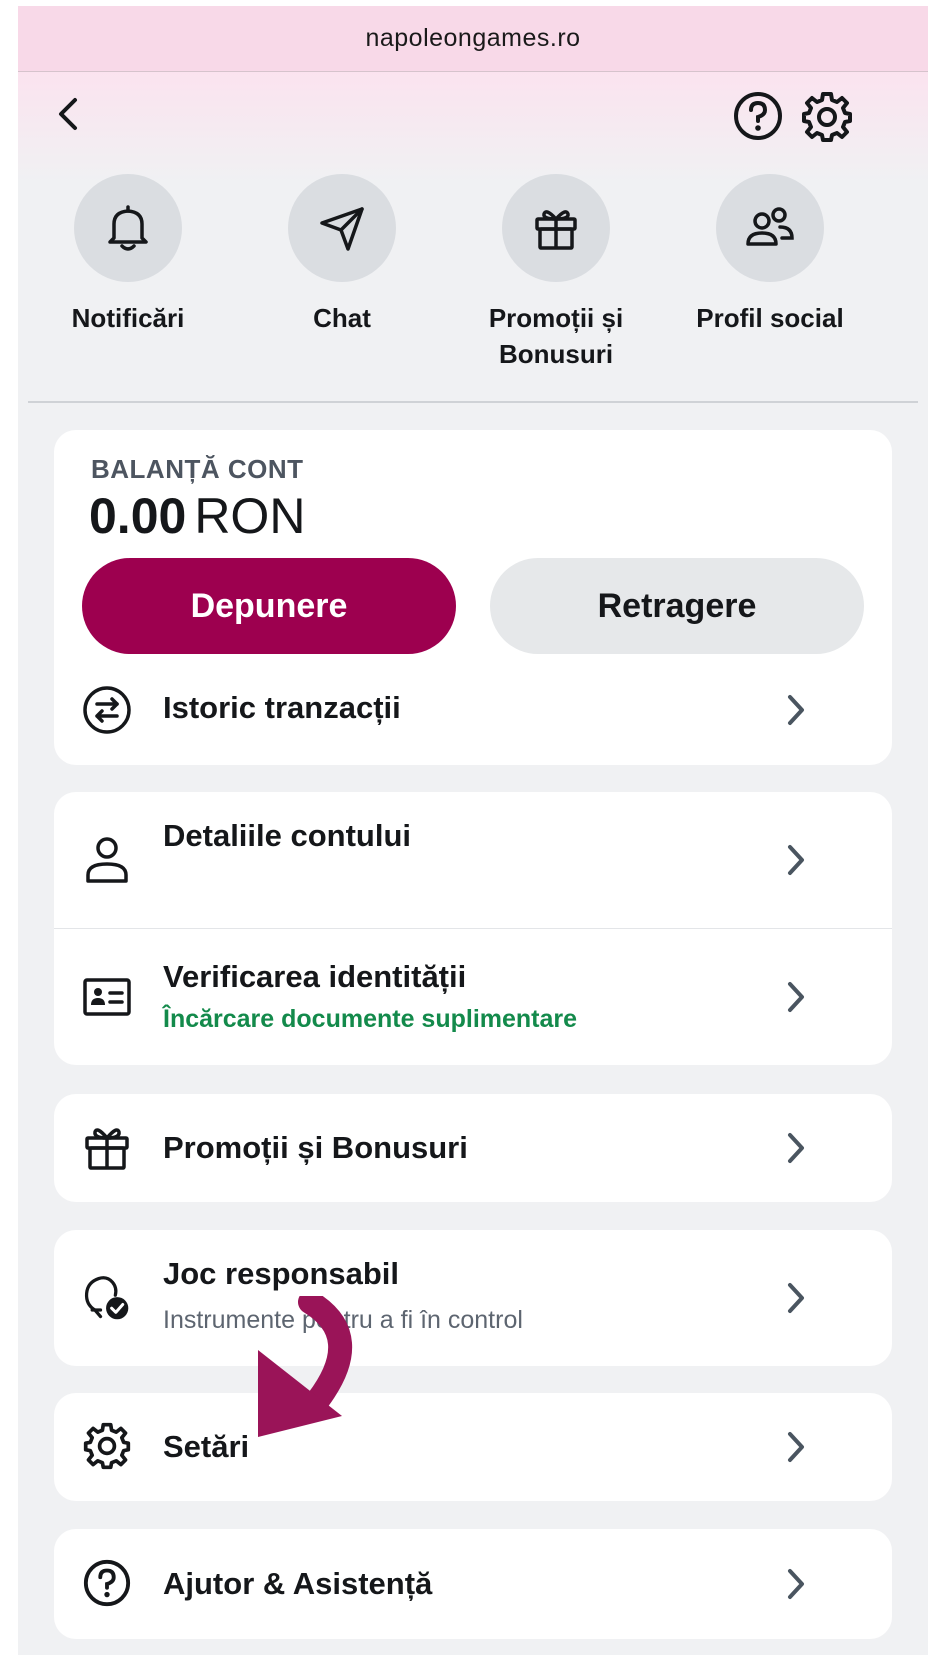 The image size is (946, 1655). I want to click on transaction-history-row: Istoric tranzacții, so click(473, 710).